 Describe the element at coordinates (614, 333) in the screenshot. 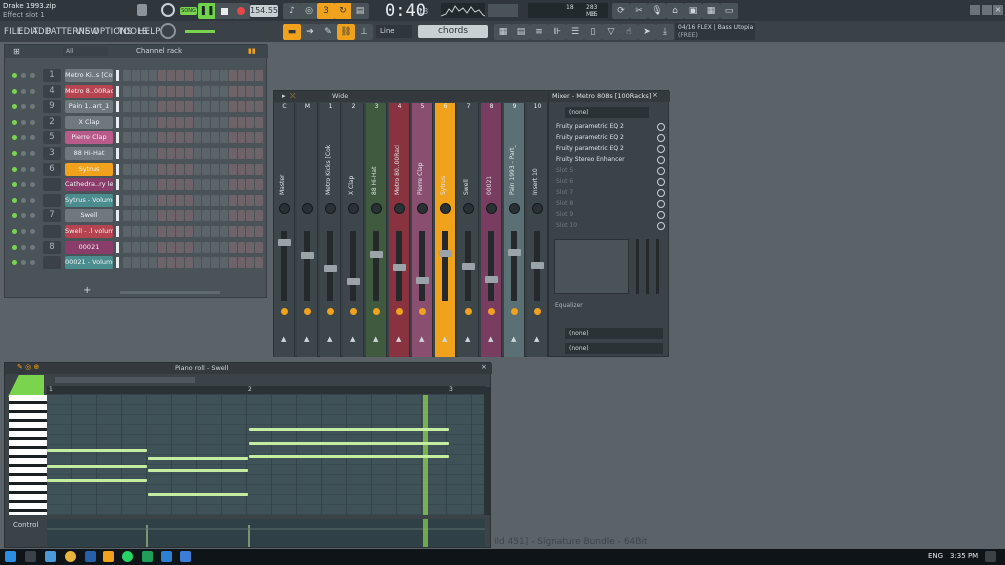

I see `mixer-output-select: (none)` at that location.